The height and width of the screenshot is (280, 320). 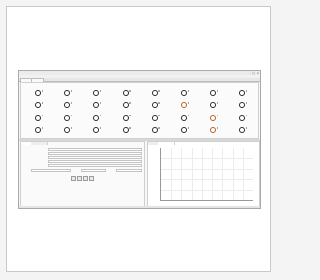 What do you see at coordinates (82, 174) in the screenshot?
I see `properties-panel` at bounding box center [82, 174].